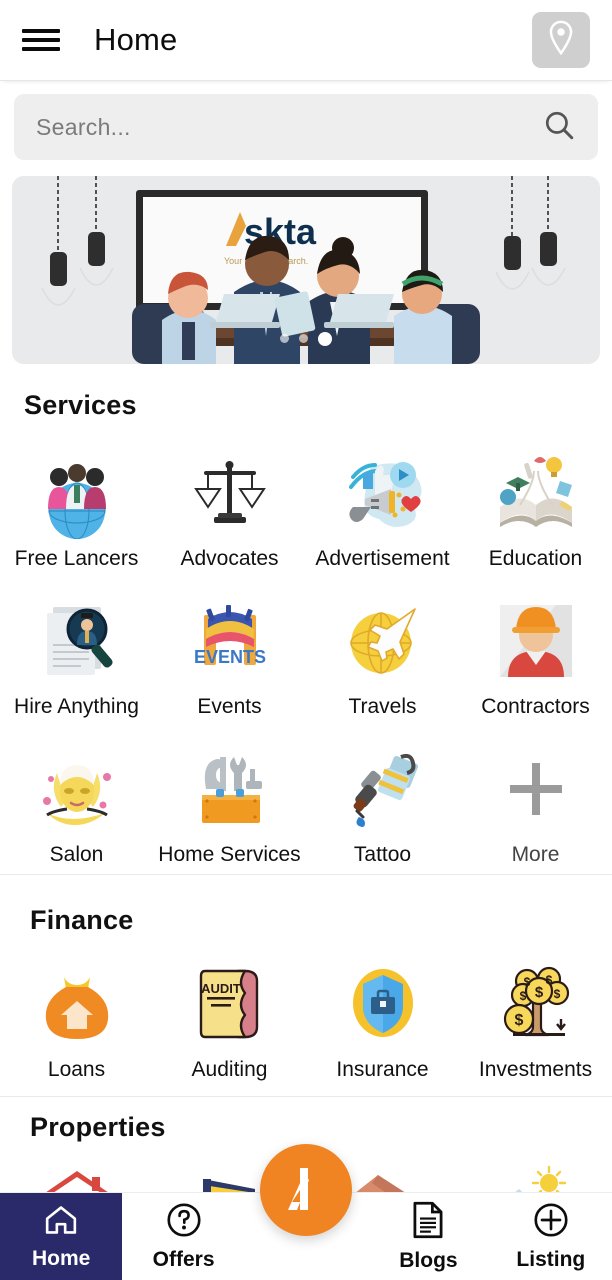  Describe the element at coordinates (383, 1004) in the screenshot. I see `shield-briefcase-icon` at that location.